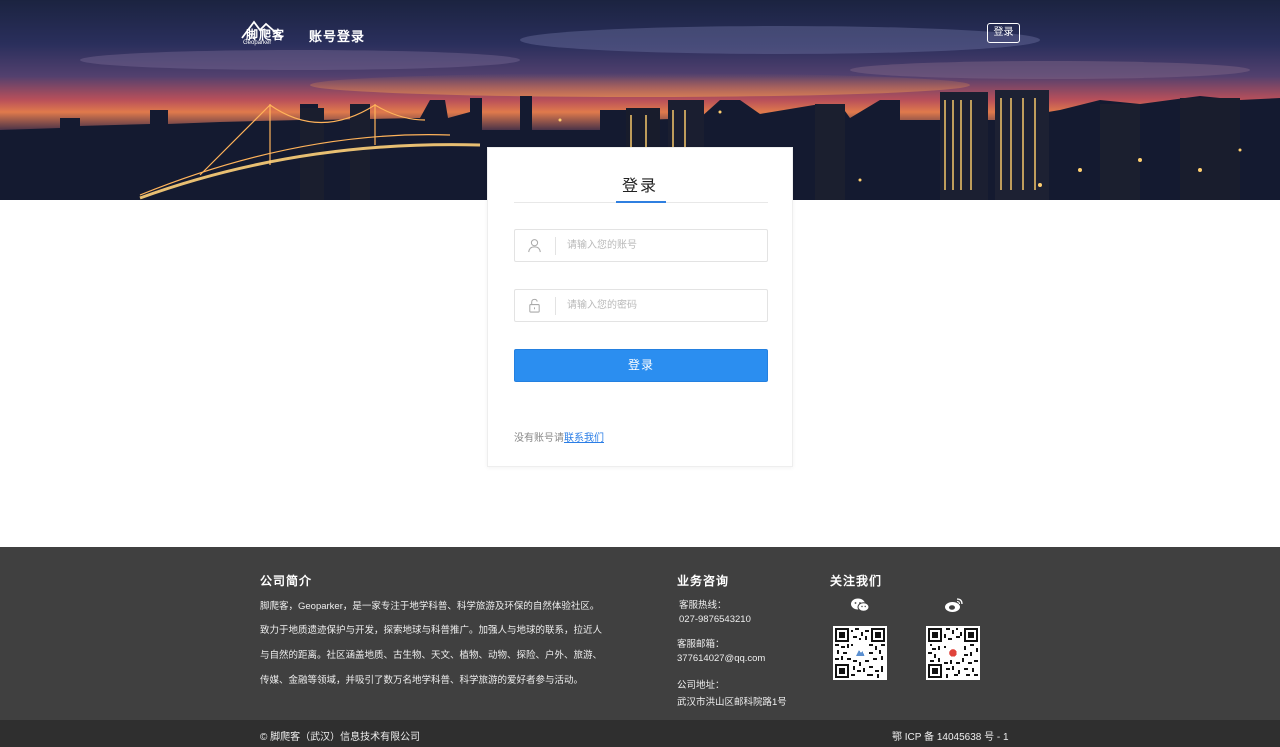  I want to click on address-value: 武汉市洪山区邮科院路1号, so click(732, 702).